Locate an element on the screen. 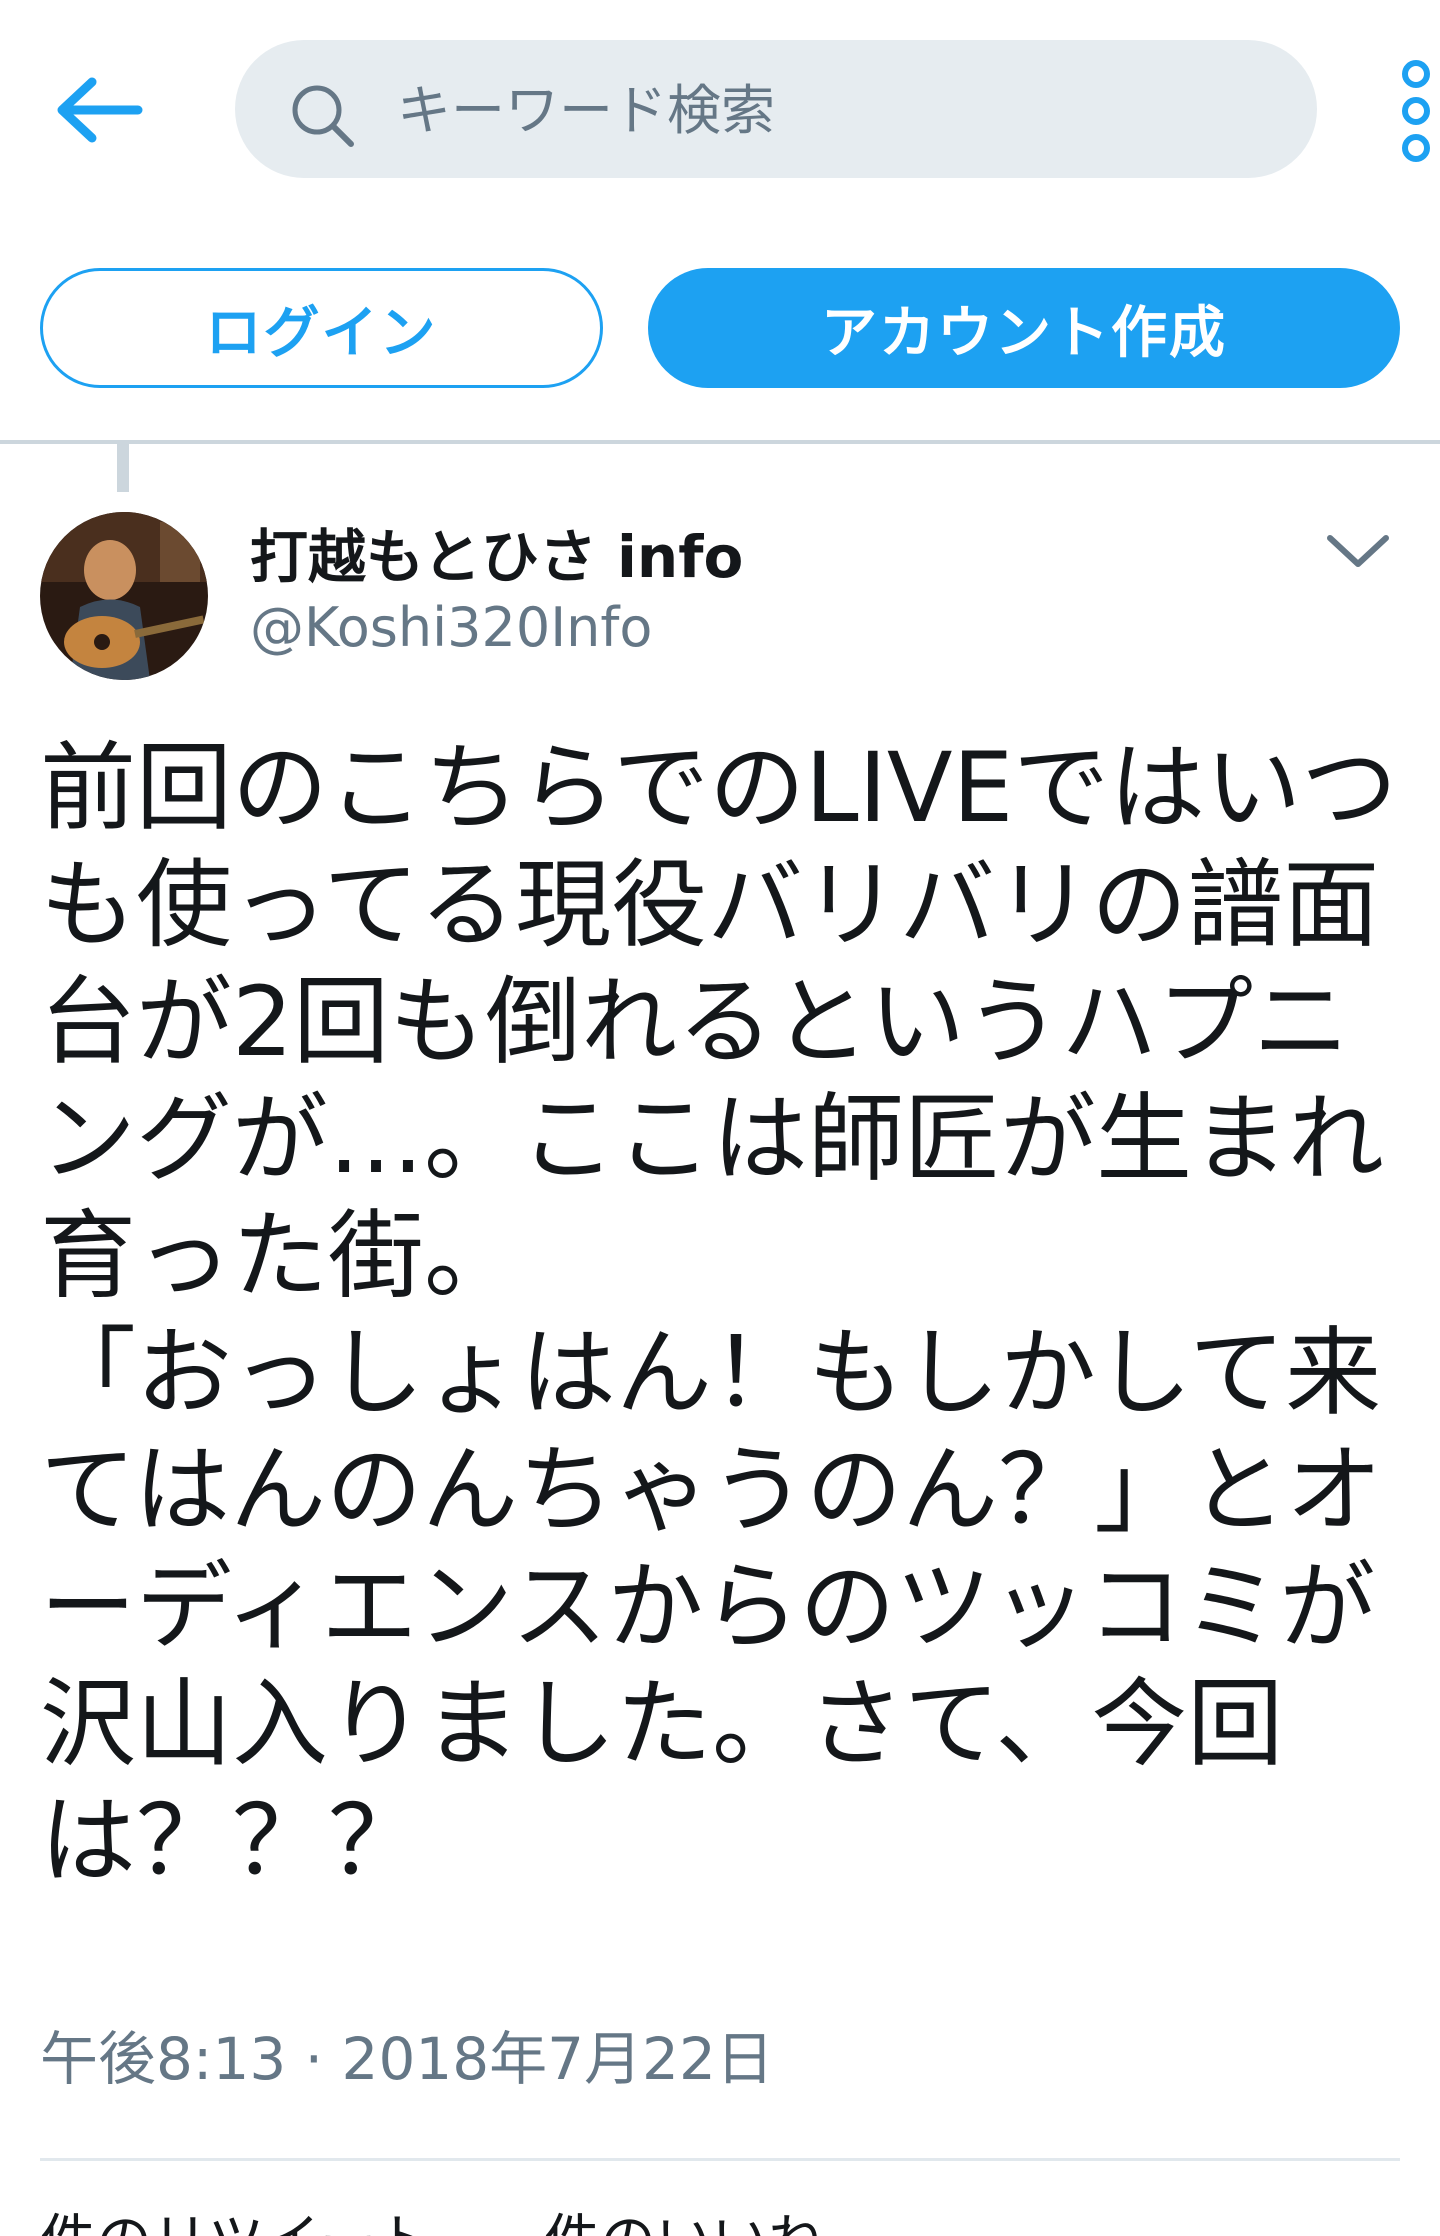 The width and height of the screenshot is (1440, 2236). create-account-button: アカウント作成 is located at coordinates (1024, 328).